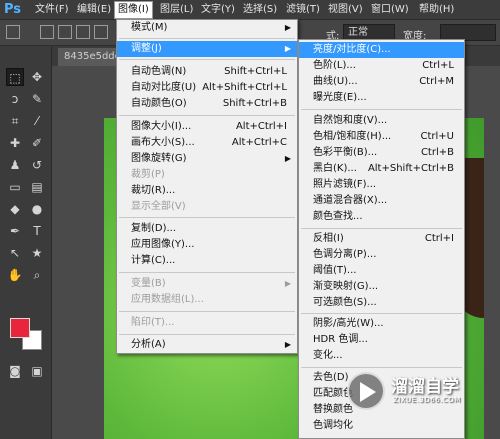 Image resolution: width=500 pixels, height=439 pixels. What do you see at coordinates (436, 10) in the screenshot?
I see `menu-help: 帮助(H)` at bounding box center [436, 10].